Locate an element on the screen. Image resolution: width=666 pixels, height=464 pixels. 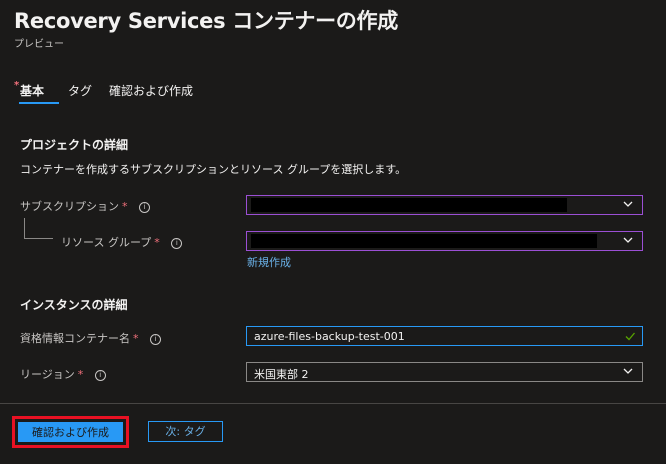
vault-name-value: azure-files-backup-test-001 is located at coordinates (329, 336).